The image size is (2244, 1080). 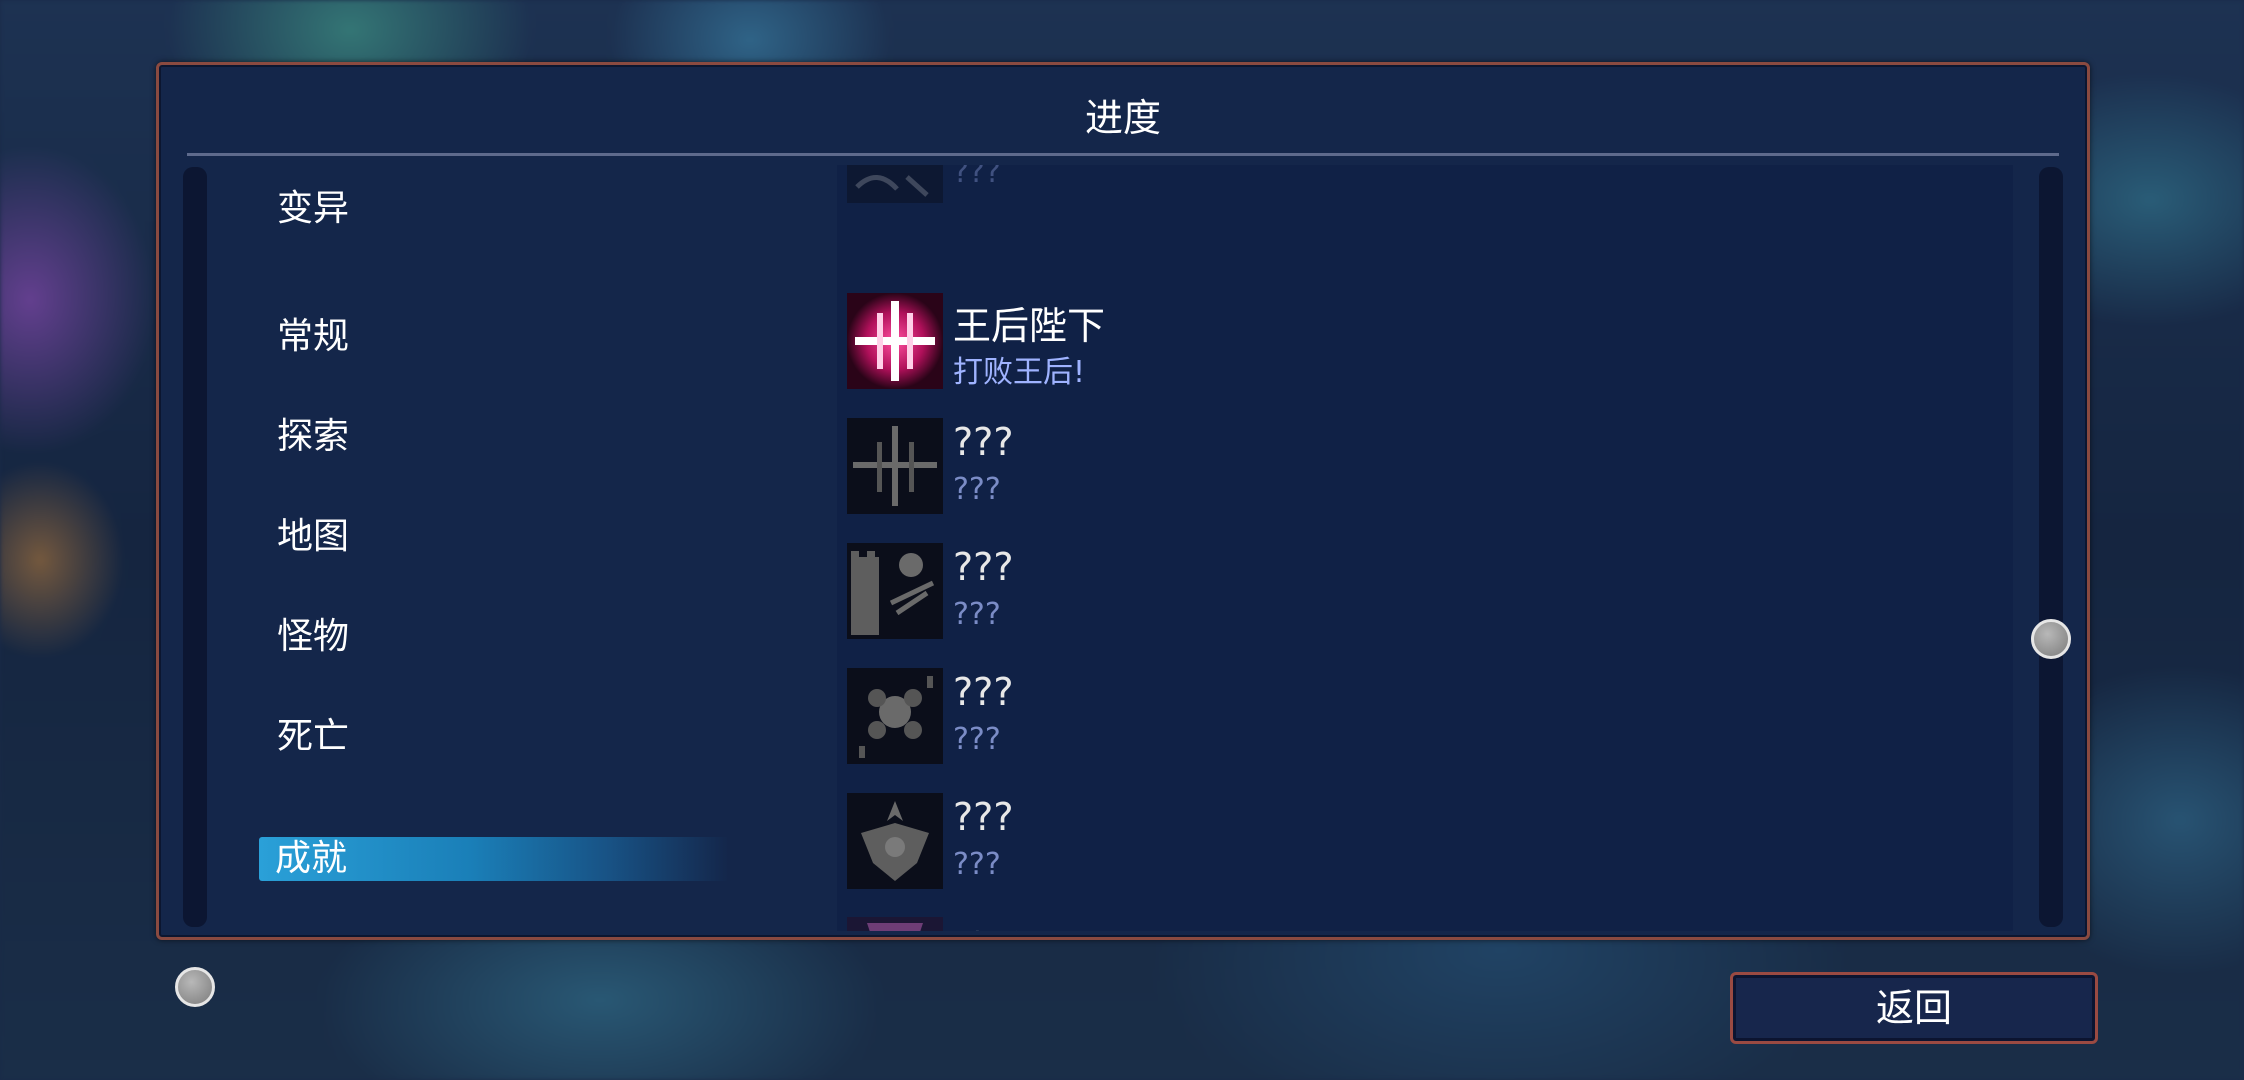 I want to click on achievement-title: 王后陛下, so click(x=1029, y=326).